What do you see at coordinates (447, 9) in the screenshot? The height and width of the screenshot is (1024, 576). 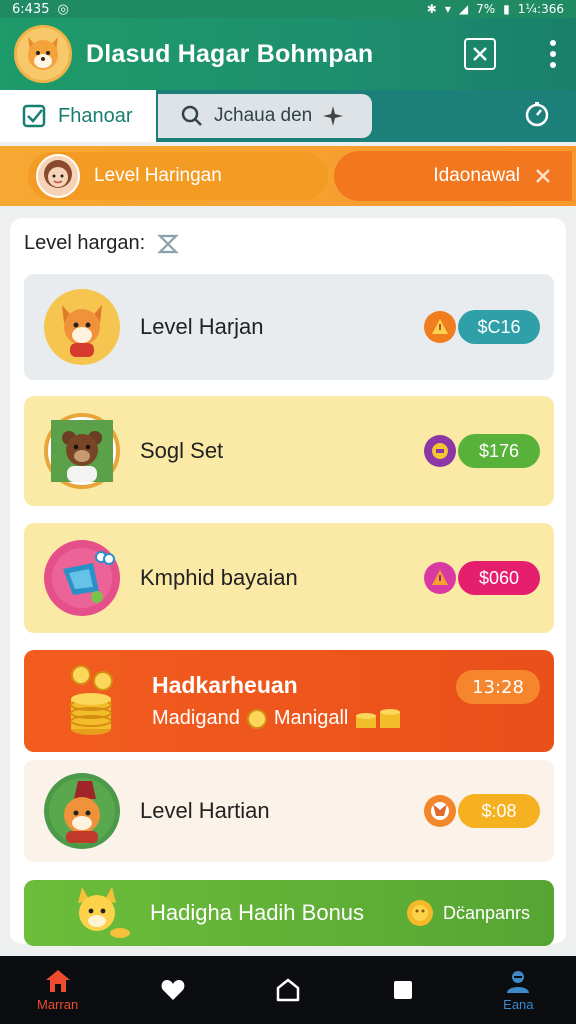 I see `wifi-icon: ▾` at bounding box center [447, 9].